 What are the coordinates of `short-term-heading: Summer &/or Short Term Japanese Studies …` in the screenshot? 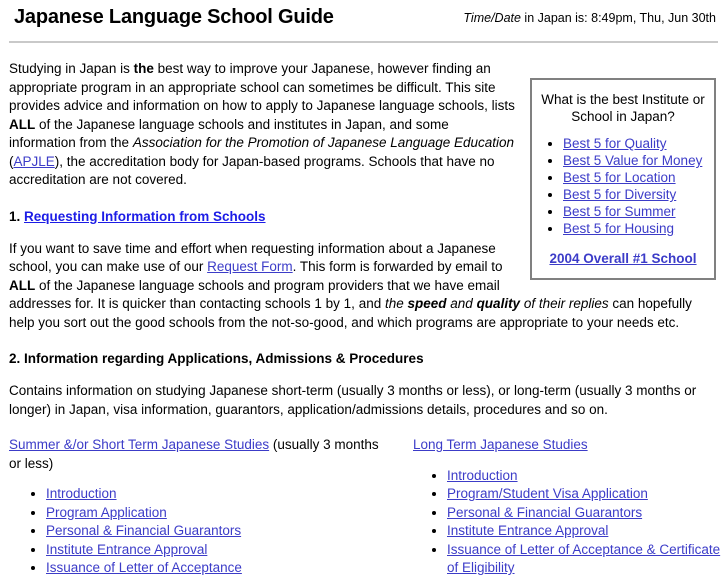 It's located at (196, 454).